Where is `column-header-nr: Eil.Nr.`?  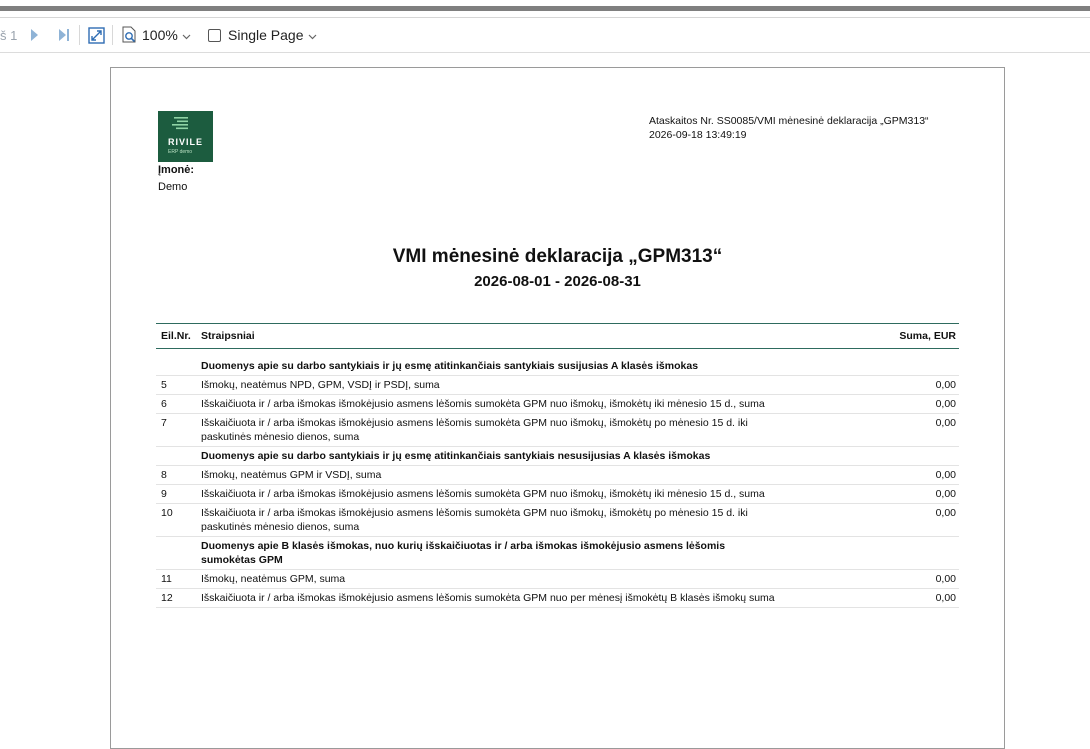
column-header-nr: Eil.Nr. is located at coordinates (176, 336).